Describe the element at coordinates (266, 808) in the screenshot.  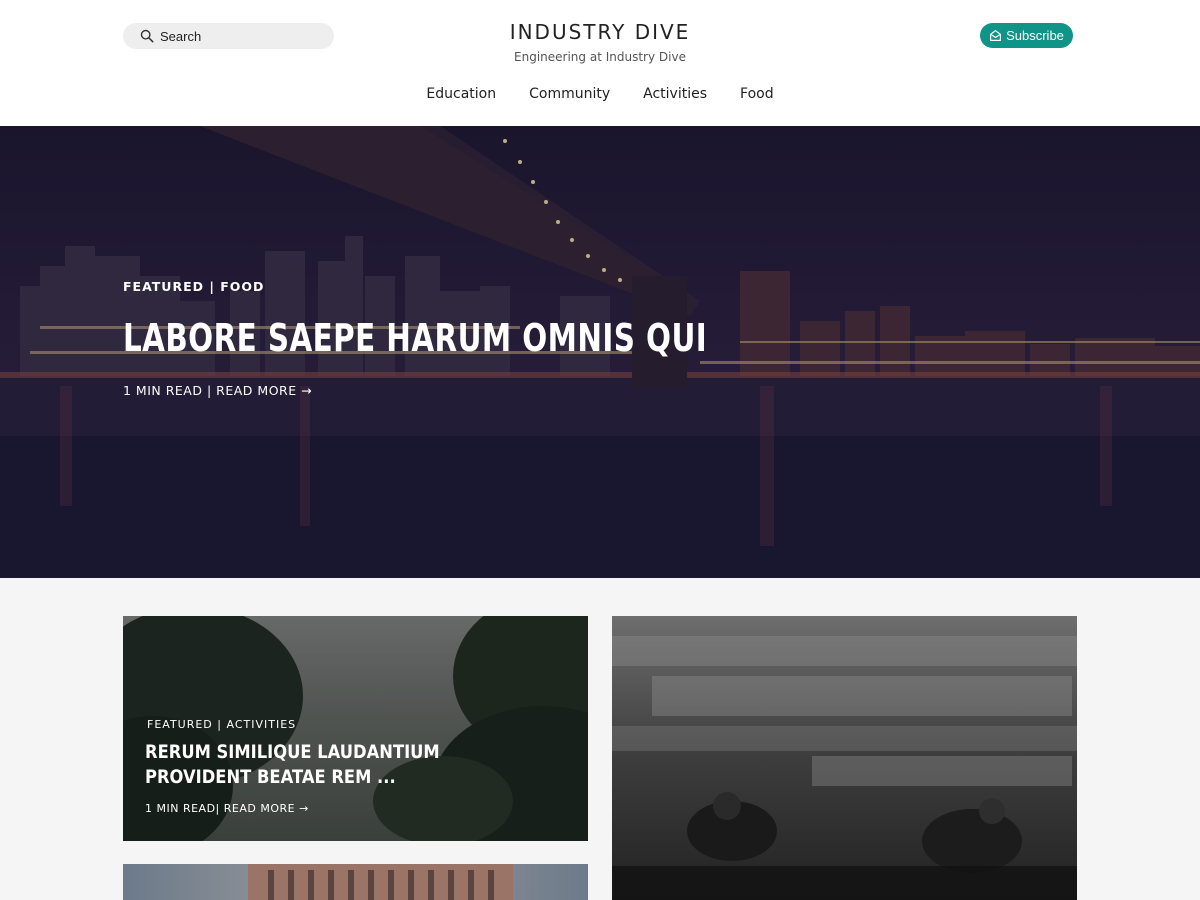
I see `card-read-more-link: READ MORE →` at that location.